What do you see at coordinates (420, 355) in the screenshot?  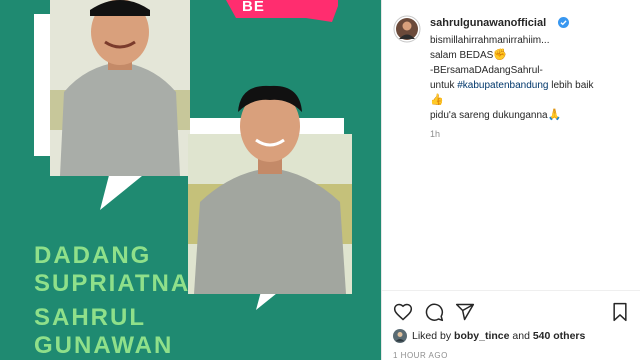 I see `post-date: 1 HOUR AGO` at bounding box center [420, 355].